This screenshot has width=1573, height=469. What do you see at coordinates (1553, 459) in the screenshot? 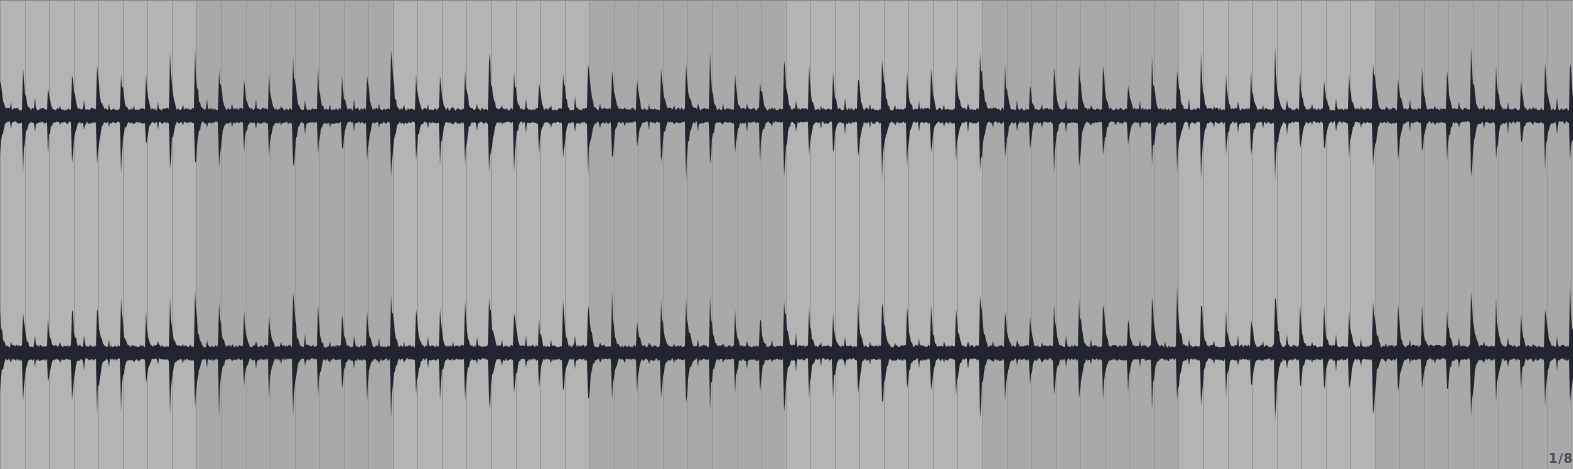
I see `grid-division-label: 1/8` at bounding box center [1553, 459].